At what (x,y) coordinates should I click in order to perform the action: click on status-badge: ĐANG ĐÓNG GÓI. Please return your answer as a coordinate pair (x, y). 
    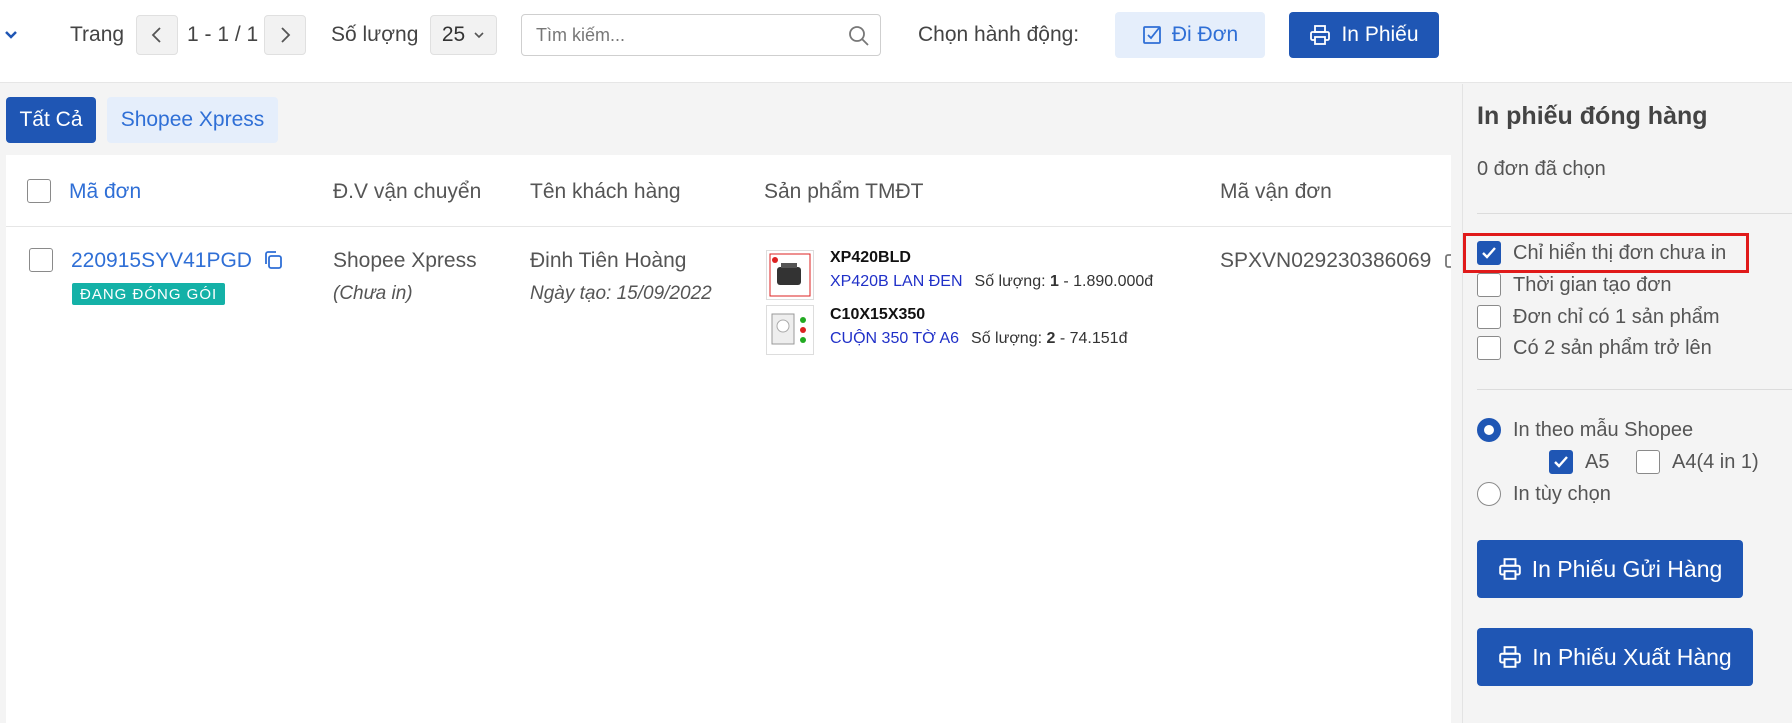
    Looking at the image, I should click on (149, 294).